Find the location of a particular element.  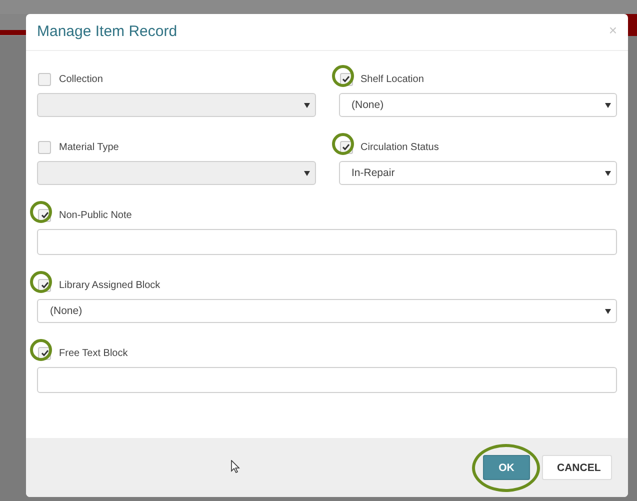

field-label: Shelf Location is located at coordinates (392, 79).